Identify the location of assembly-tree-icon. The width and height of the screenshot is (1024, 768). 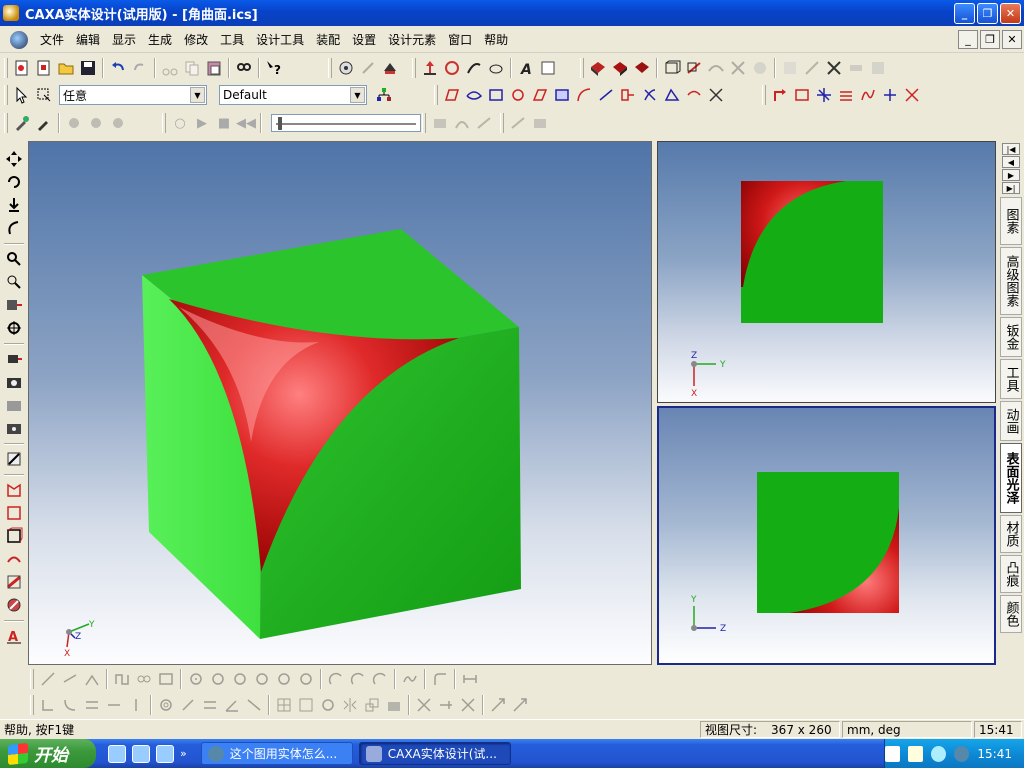
(384, 95).